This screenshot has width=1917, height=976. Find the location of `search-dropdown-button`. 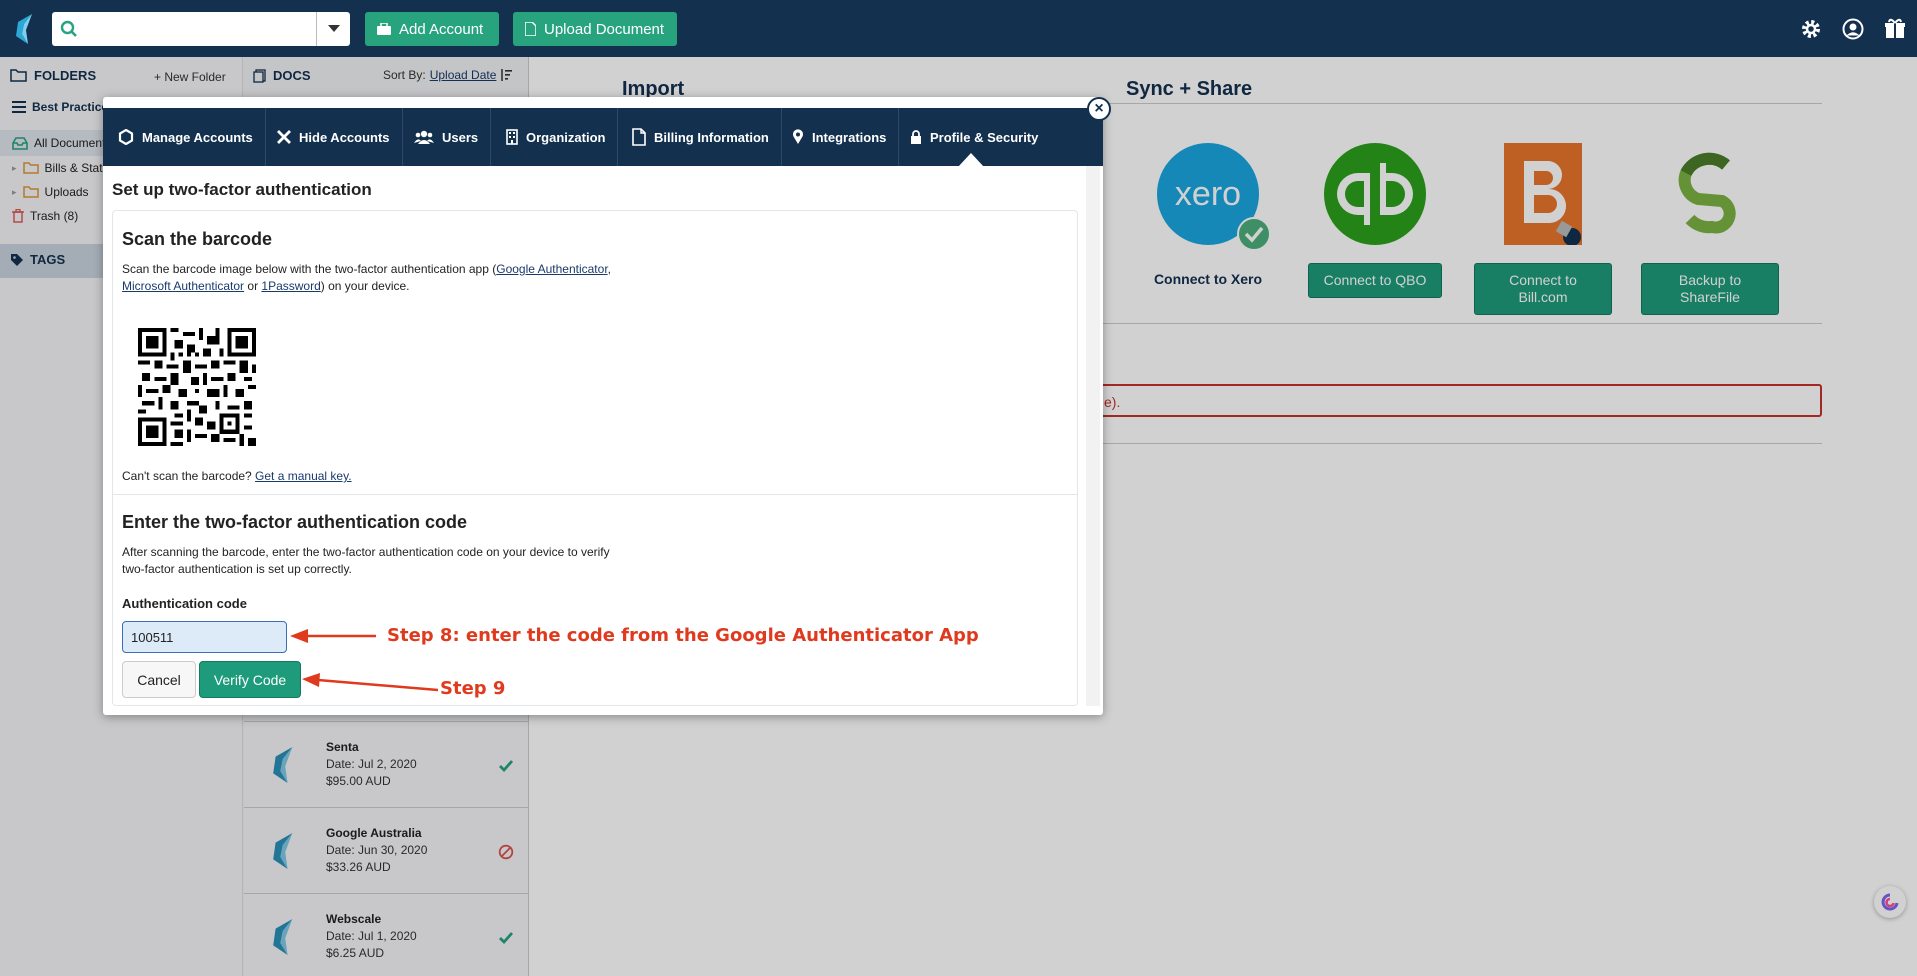

search-dropdown-button is located at coordinates (333, 29).